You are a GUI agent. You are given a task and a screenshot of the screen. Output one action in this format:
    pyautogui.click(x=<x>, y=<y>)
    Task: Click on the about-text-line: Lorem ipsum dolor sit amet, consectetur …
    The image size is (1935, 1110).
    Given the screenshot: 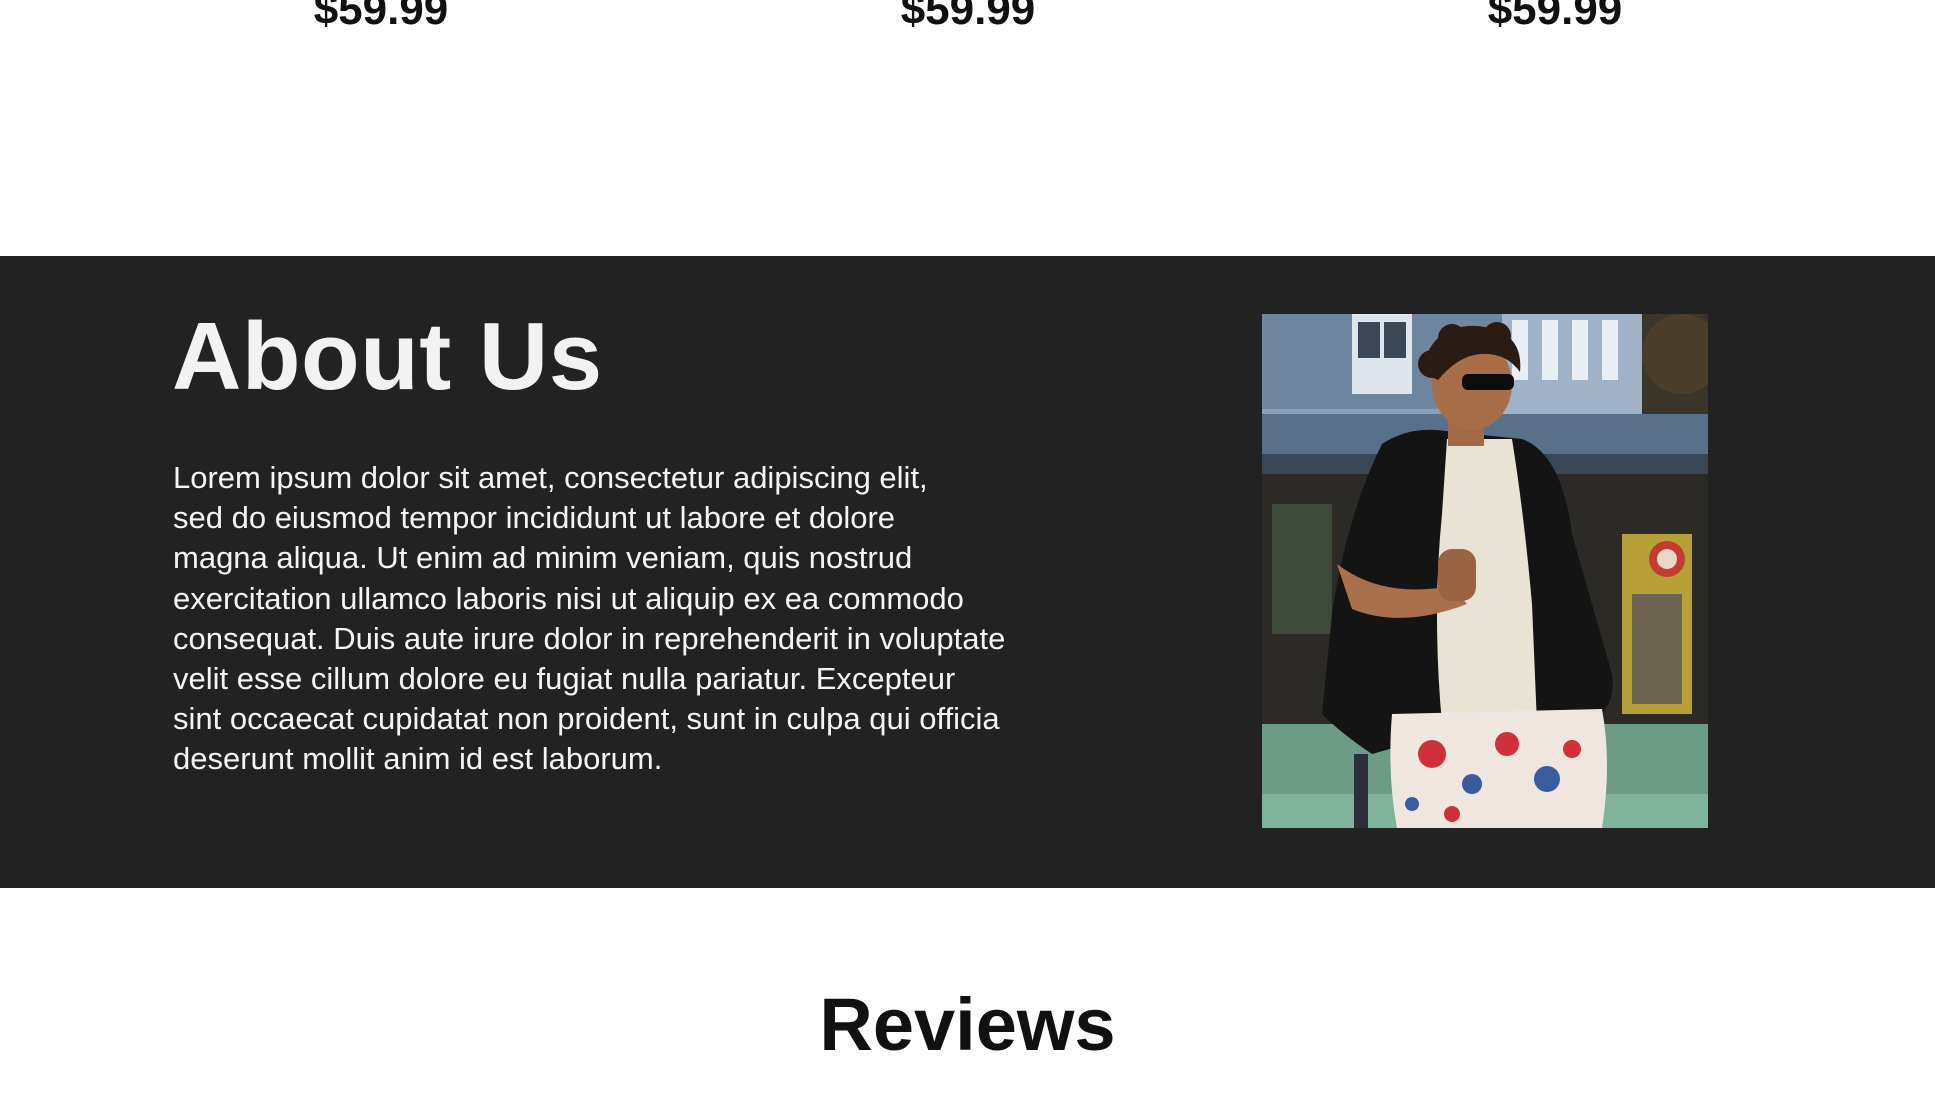 What is the action you would take?
    pyautogui.click(x=550, y=477)
    